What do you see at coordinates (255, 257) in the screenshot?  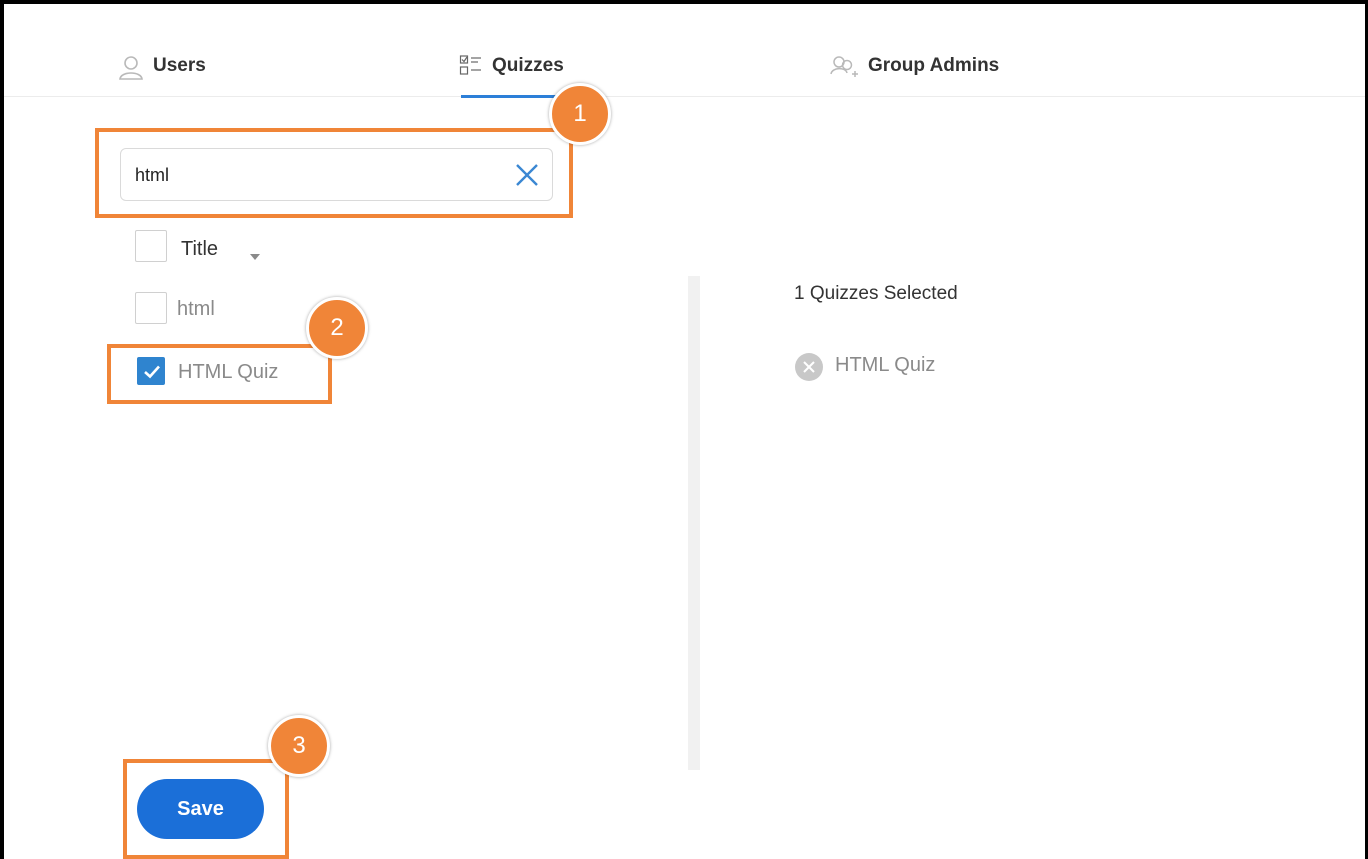 I see `sort-caret-icon` at bounding box center [255, 257].